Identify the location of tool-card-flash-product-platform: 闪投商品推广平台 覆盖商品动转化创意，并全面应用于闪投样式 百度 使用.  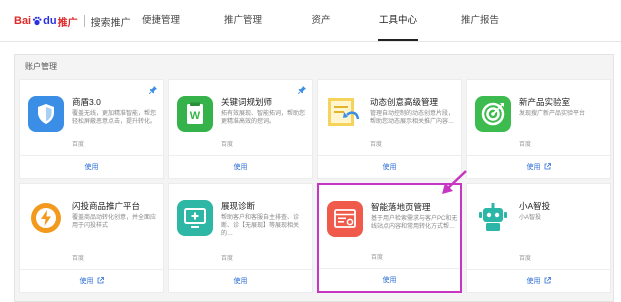
(91, 238).